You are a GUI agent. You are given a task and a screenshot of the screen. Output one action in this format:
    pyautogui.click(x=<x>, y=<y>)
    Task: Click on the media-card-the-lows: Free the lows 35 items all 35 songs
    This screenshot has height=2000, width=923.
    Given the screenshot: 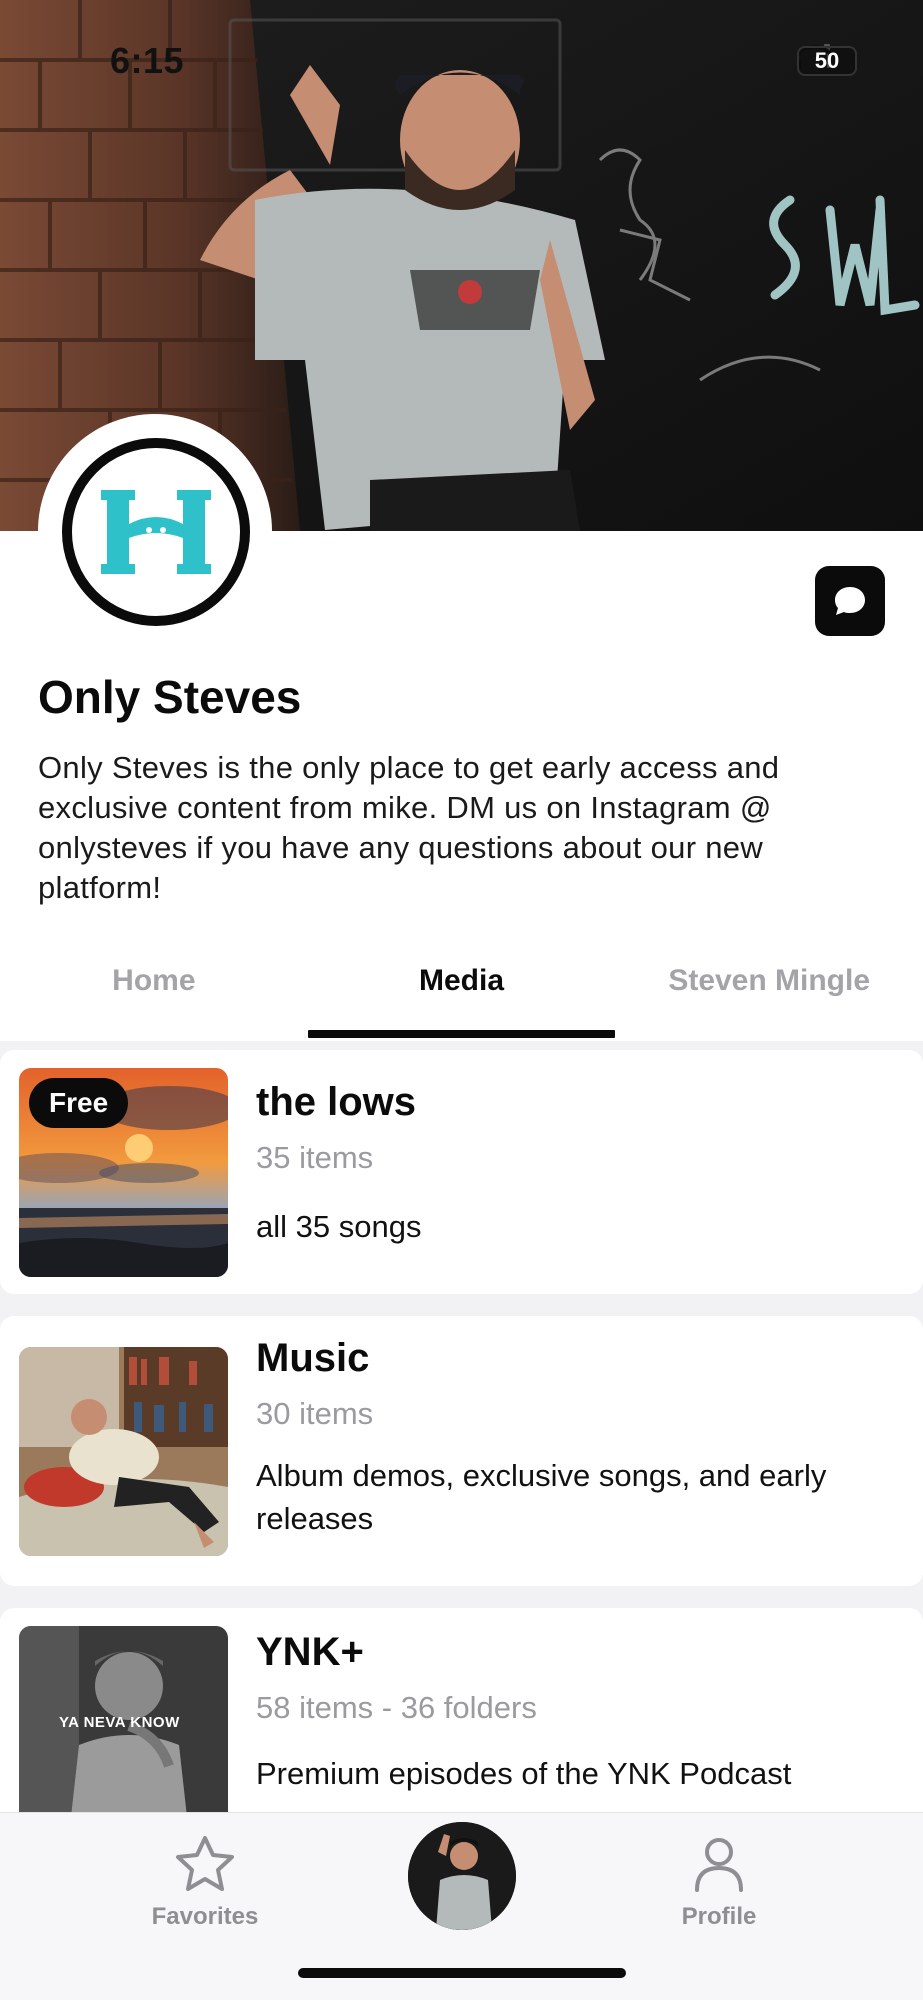 What is the action you would take?
    pyautogui.click(x=461, y=1172)
    